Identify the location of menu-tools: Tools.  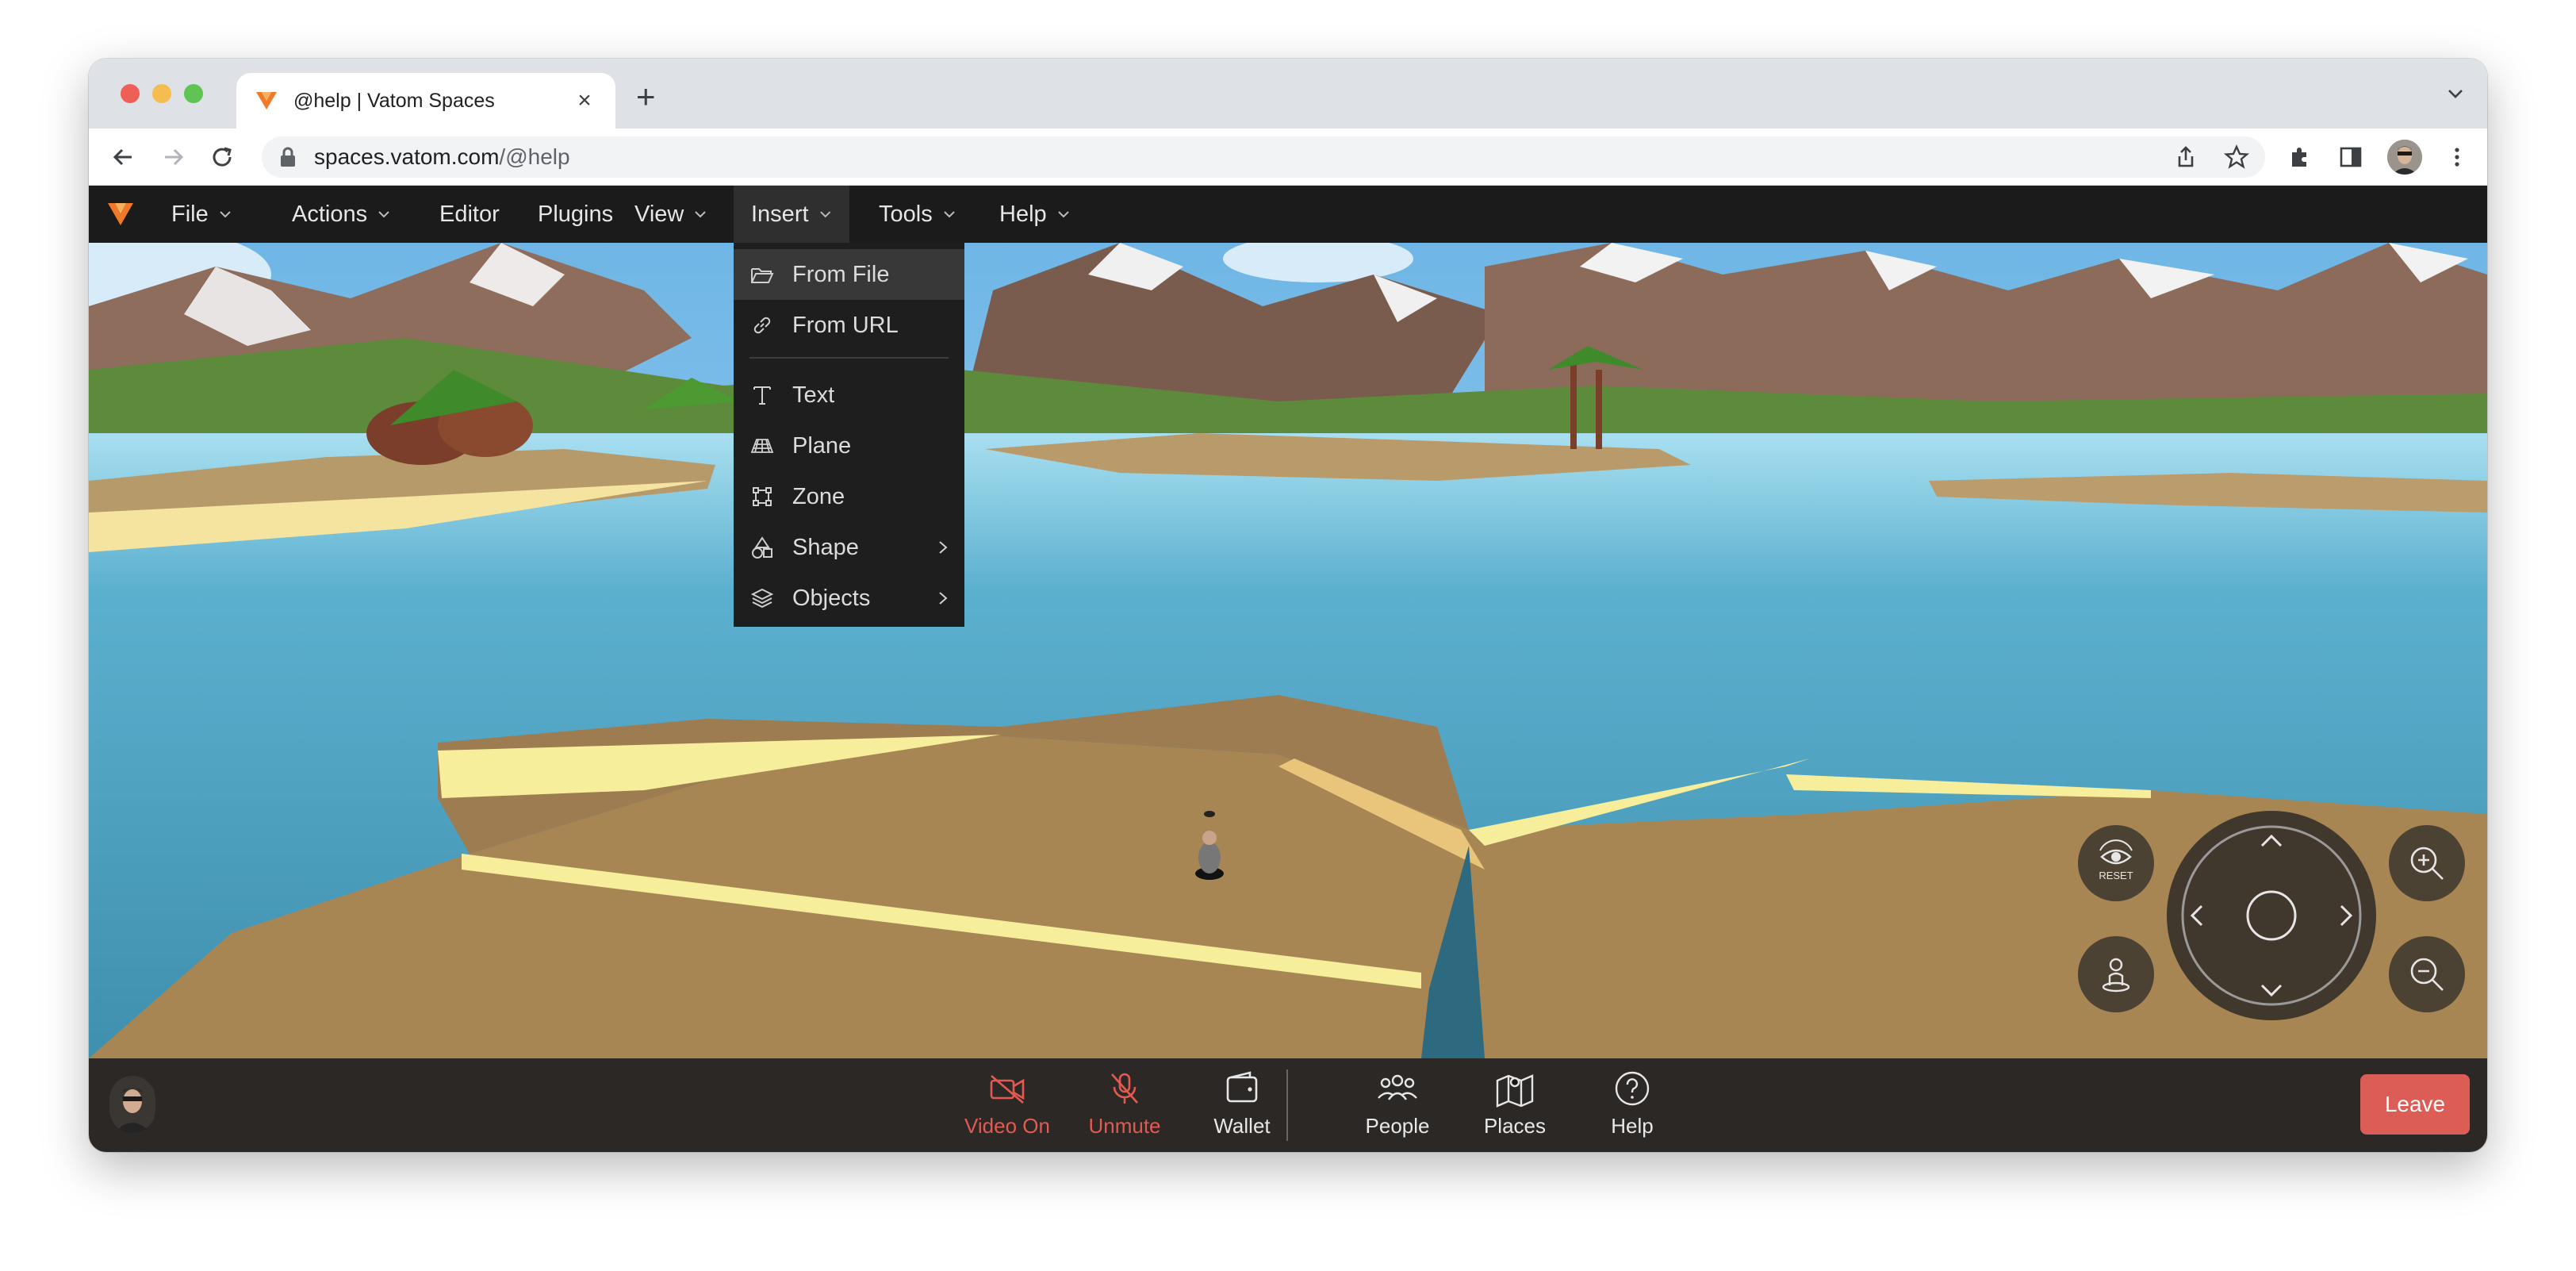
(917, 215).